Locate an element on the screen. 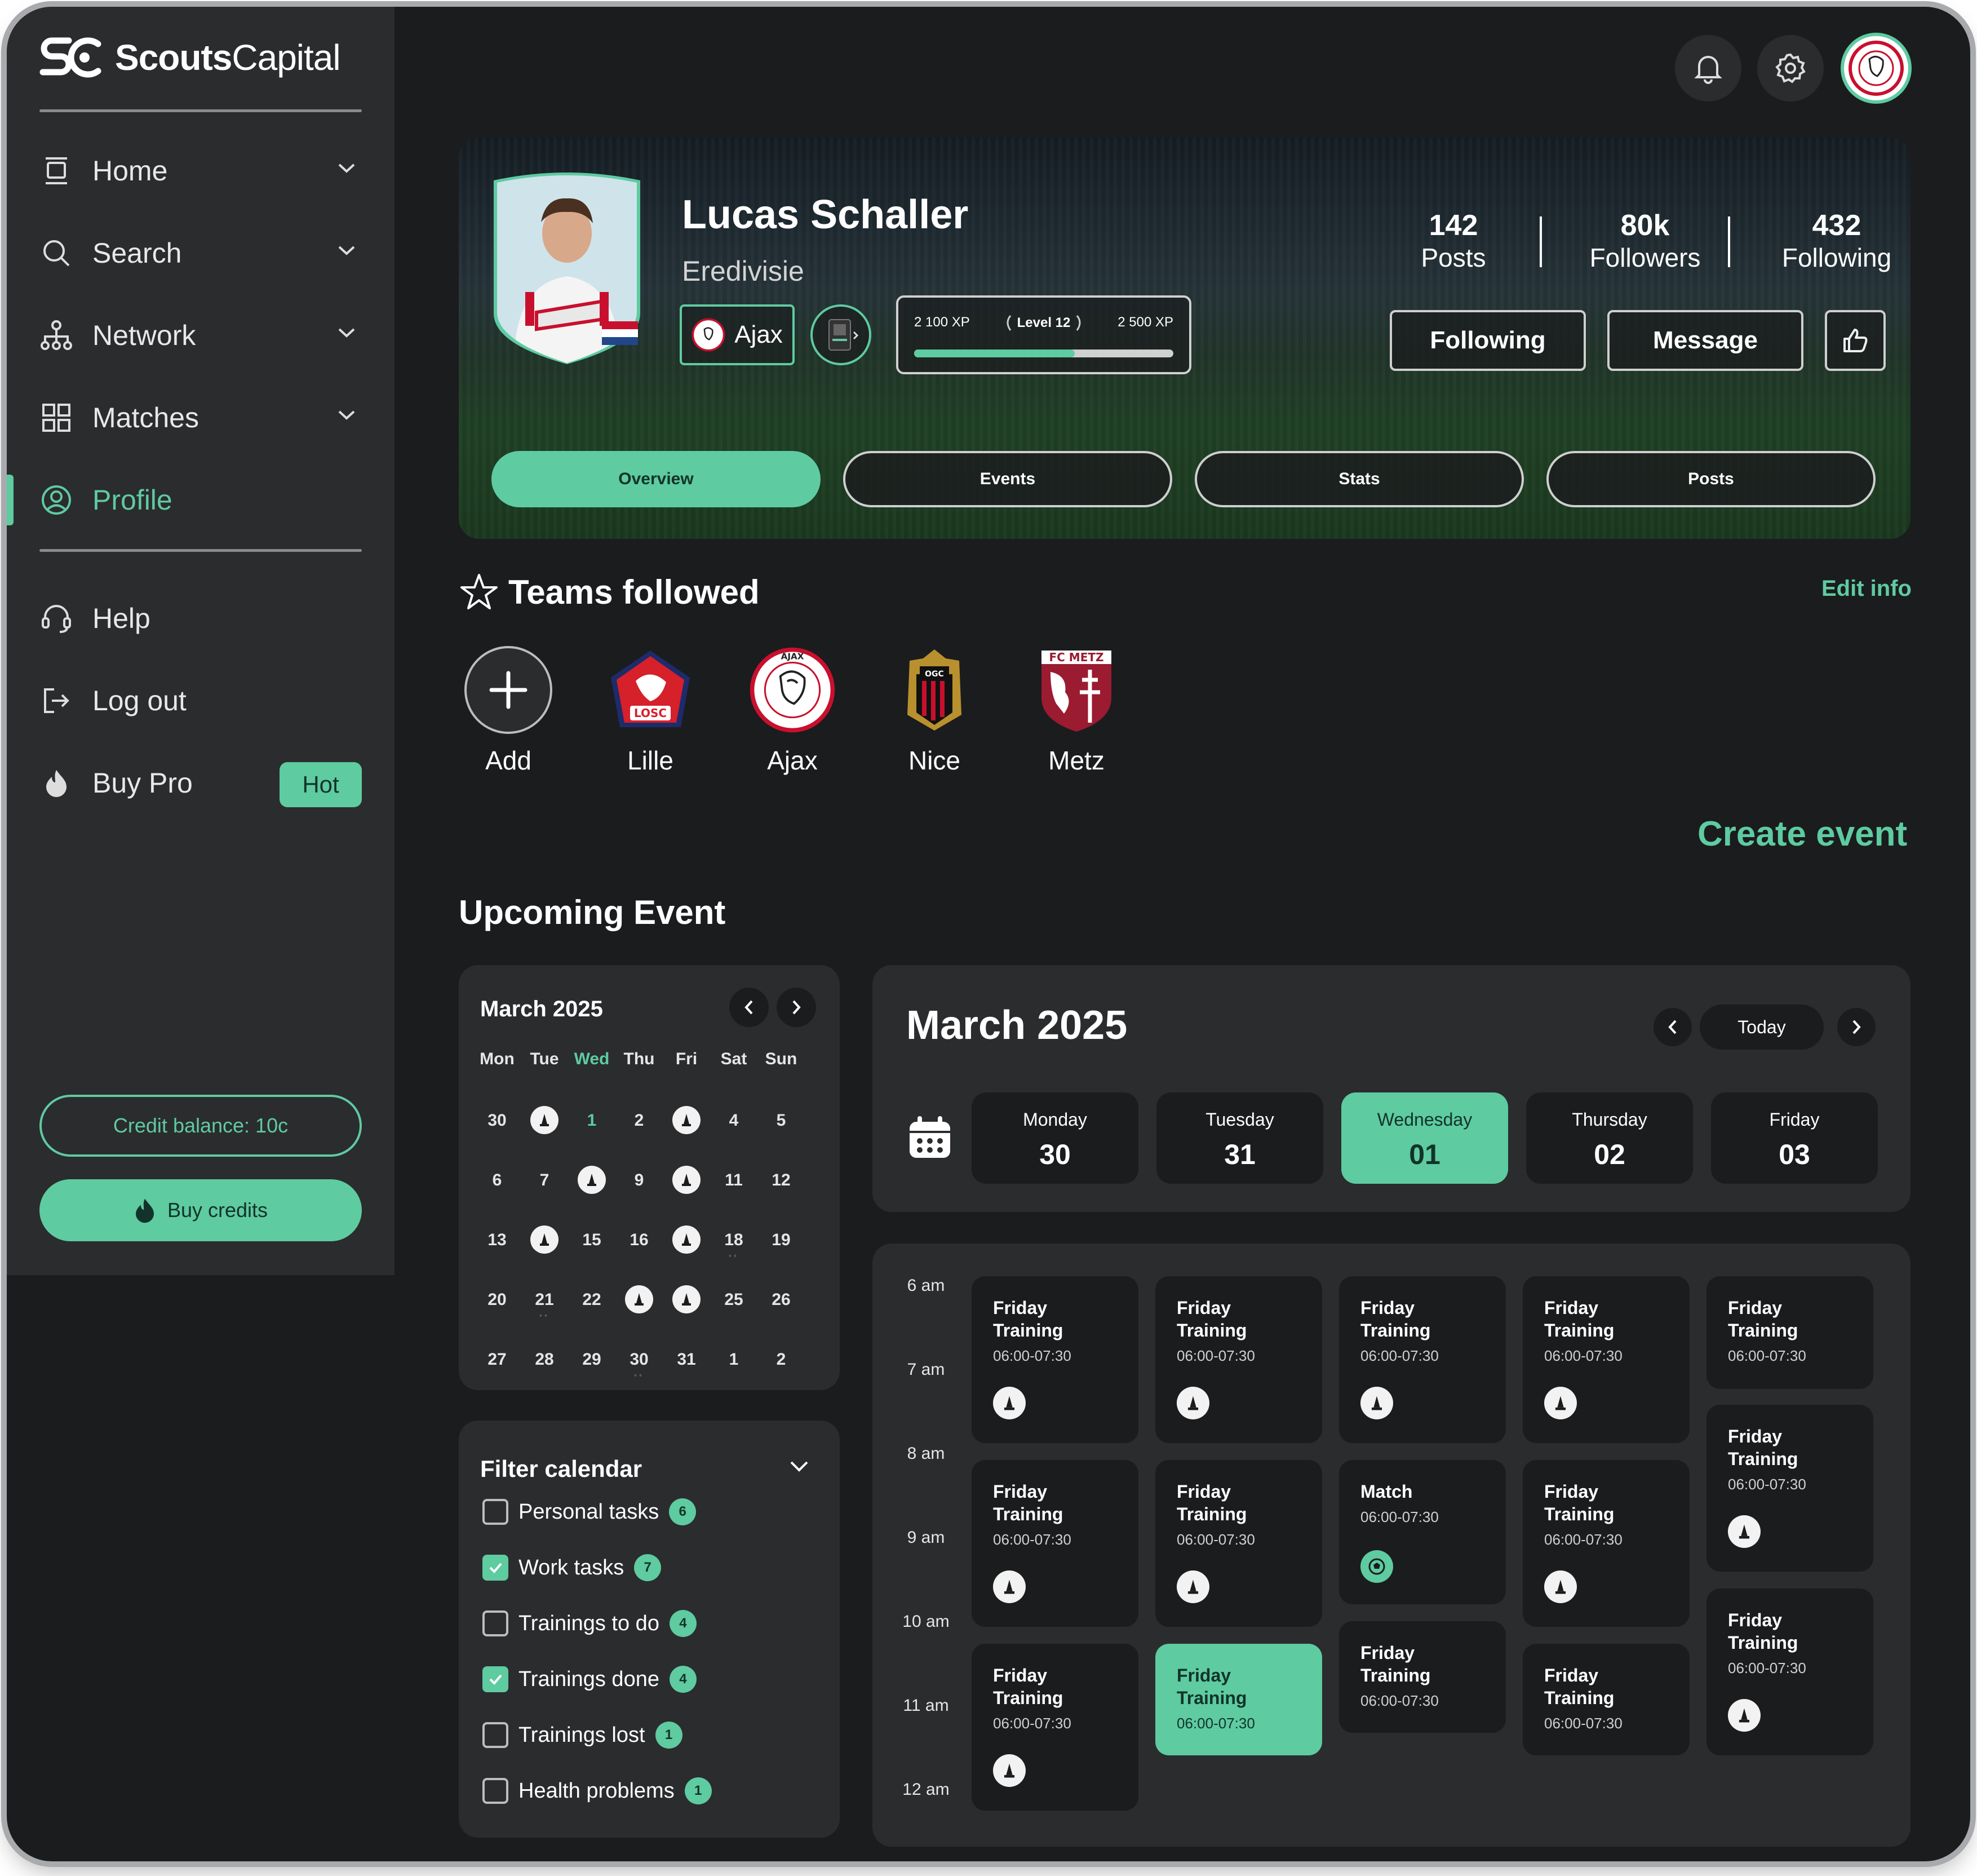 The height and width of the screenshot is (1876, 1977). buy-credits-button: Buy credits is located at coordinates (201, 1210).